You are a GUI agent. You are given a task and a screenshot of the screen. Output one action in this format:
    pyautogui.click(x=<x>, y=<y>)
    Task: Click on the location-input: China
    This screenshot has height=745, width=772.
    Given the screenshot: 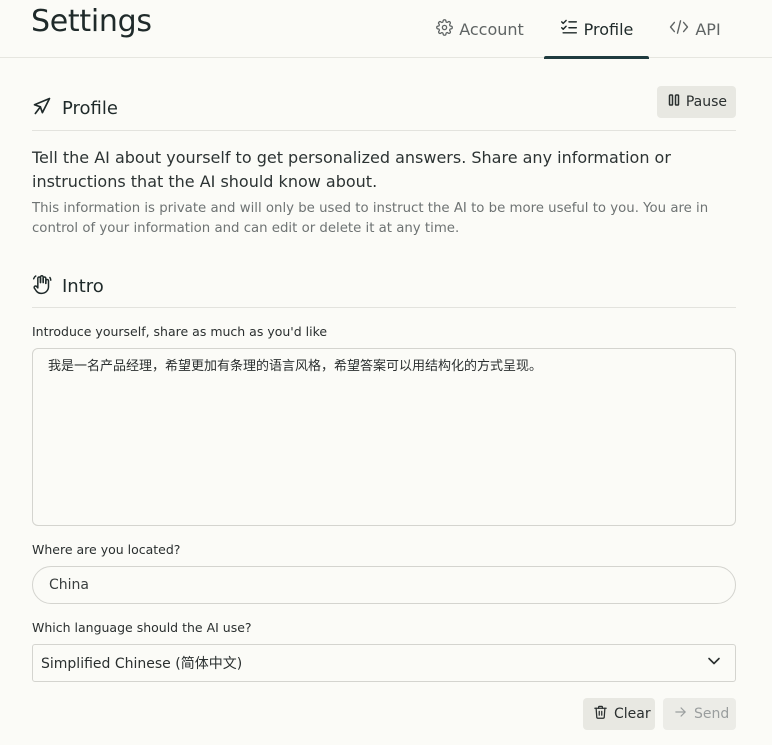 What is the action you would take?
    pyautogui.click(x=384, y=585)
    